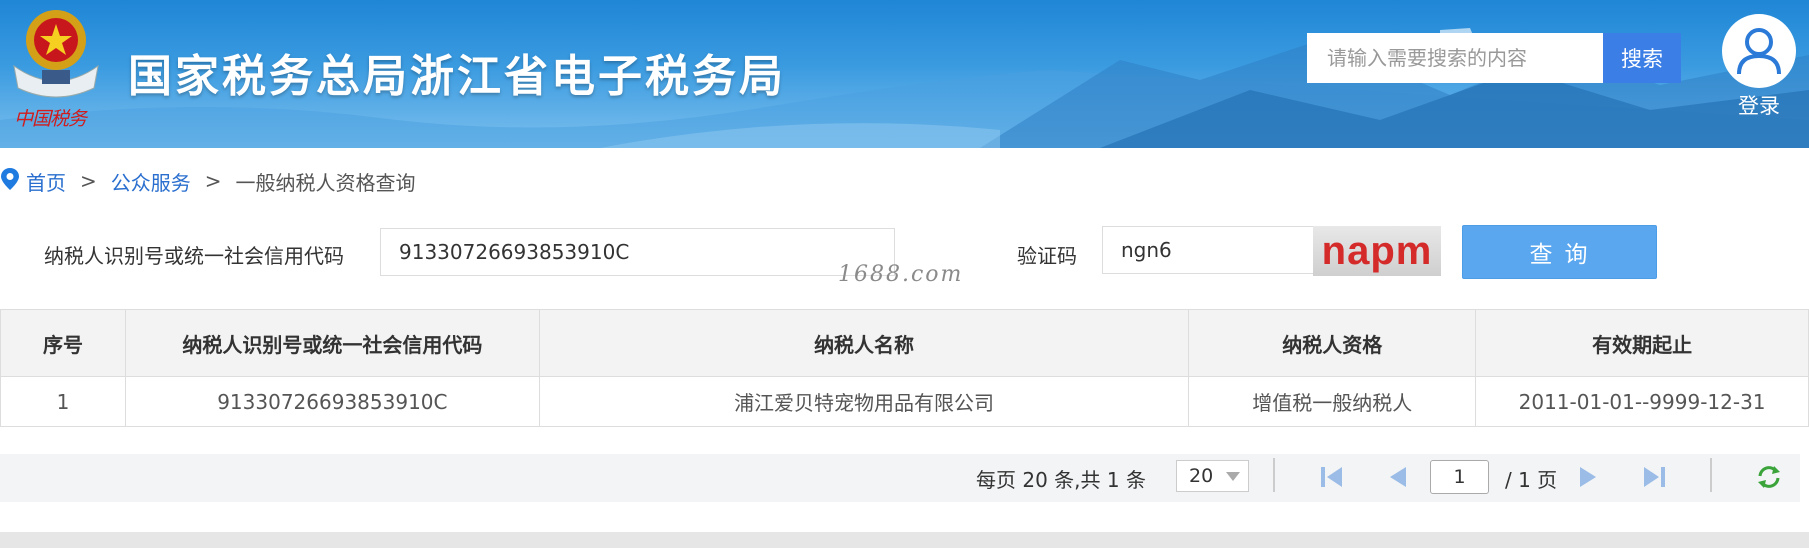 The height and width of the screenshot is (548, 1809). What do you see at coordinates (194, 256) in the screenshot?
I see `taxid-label: 纳税人识别号或统一社会信用代码` at bounding box center [194, 256].